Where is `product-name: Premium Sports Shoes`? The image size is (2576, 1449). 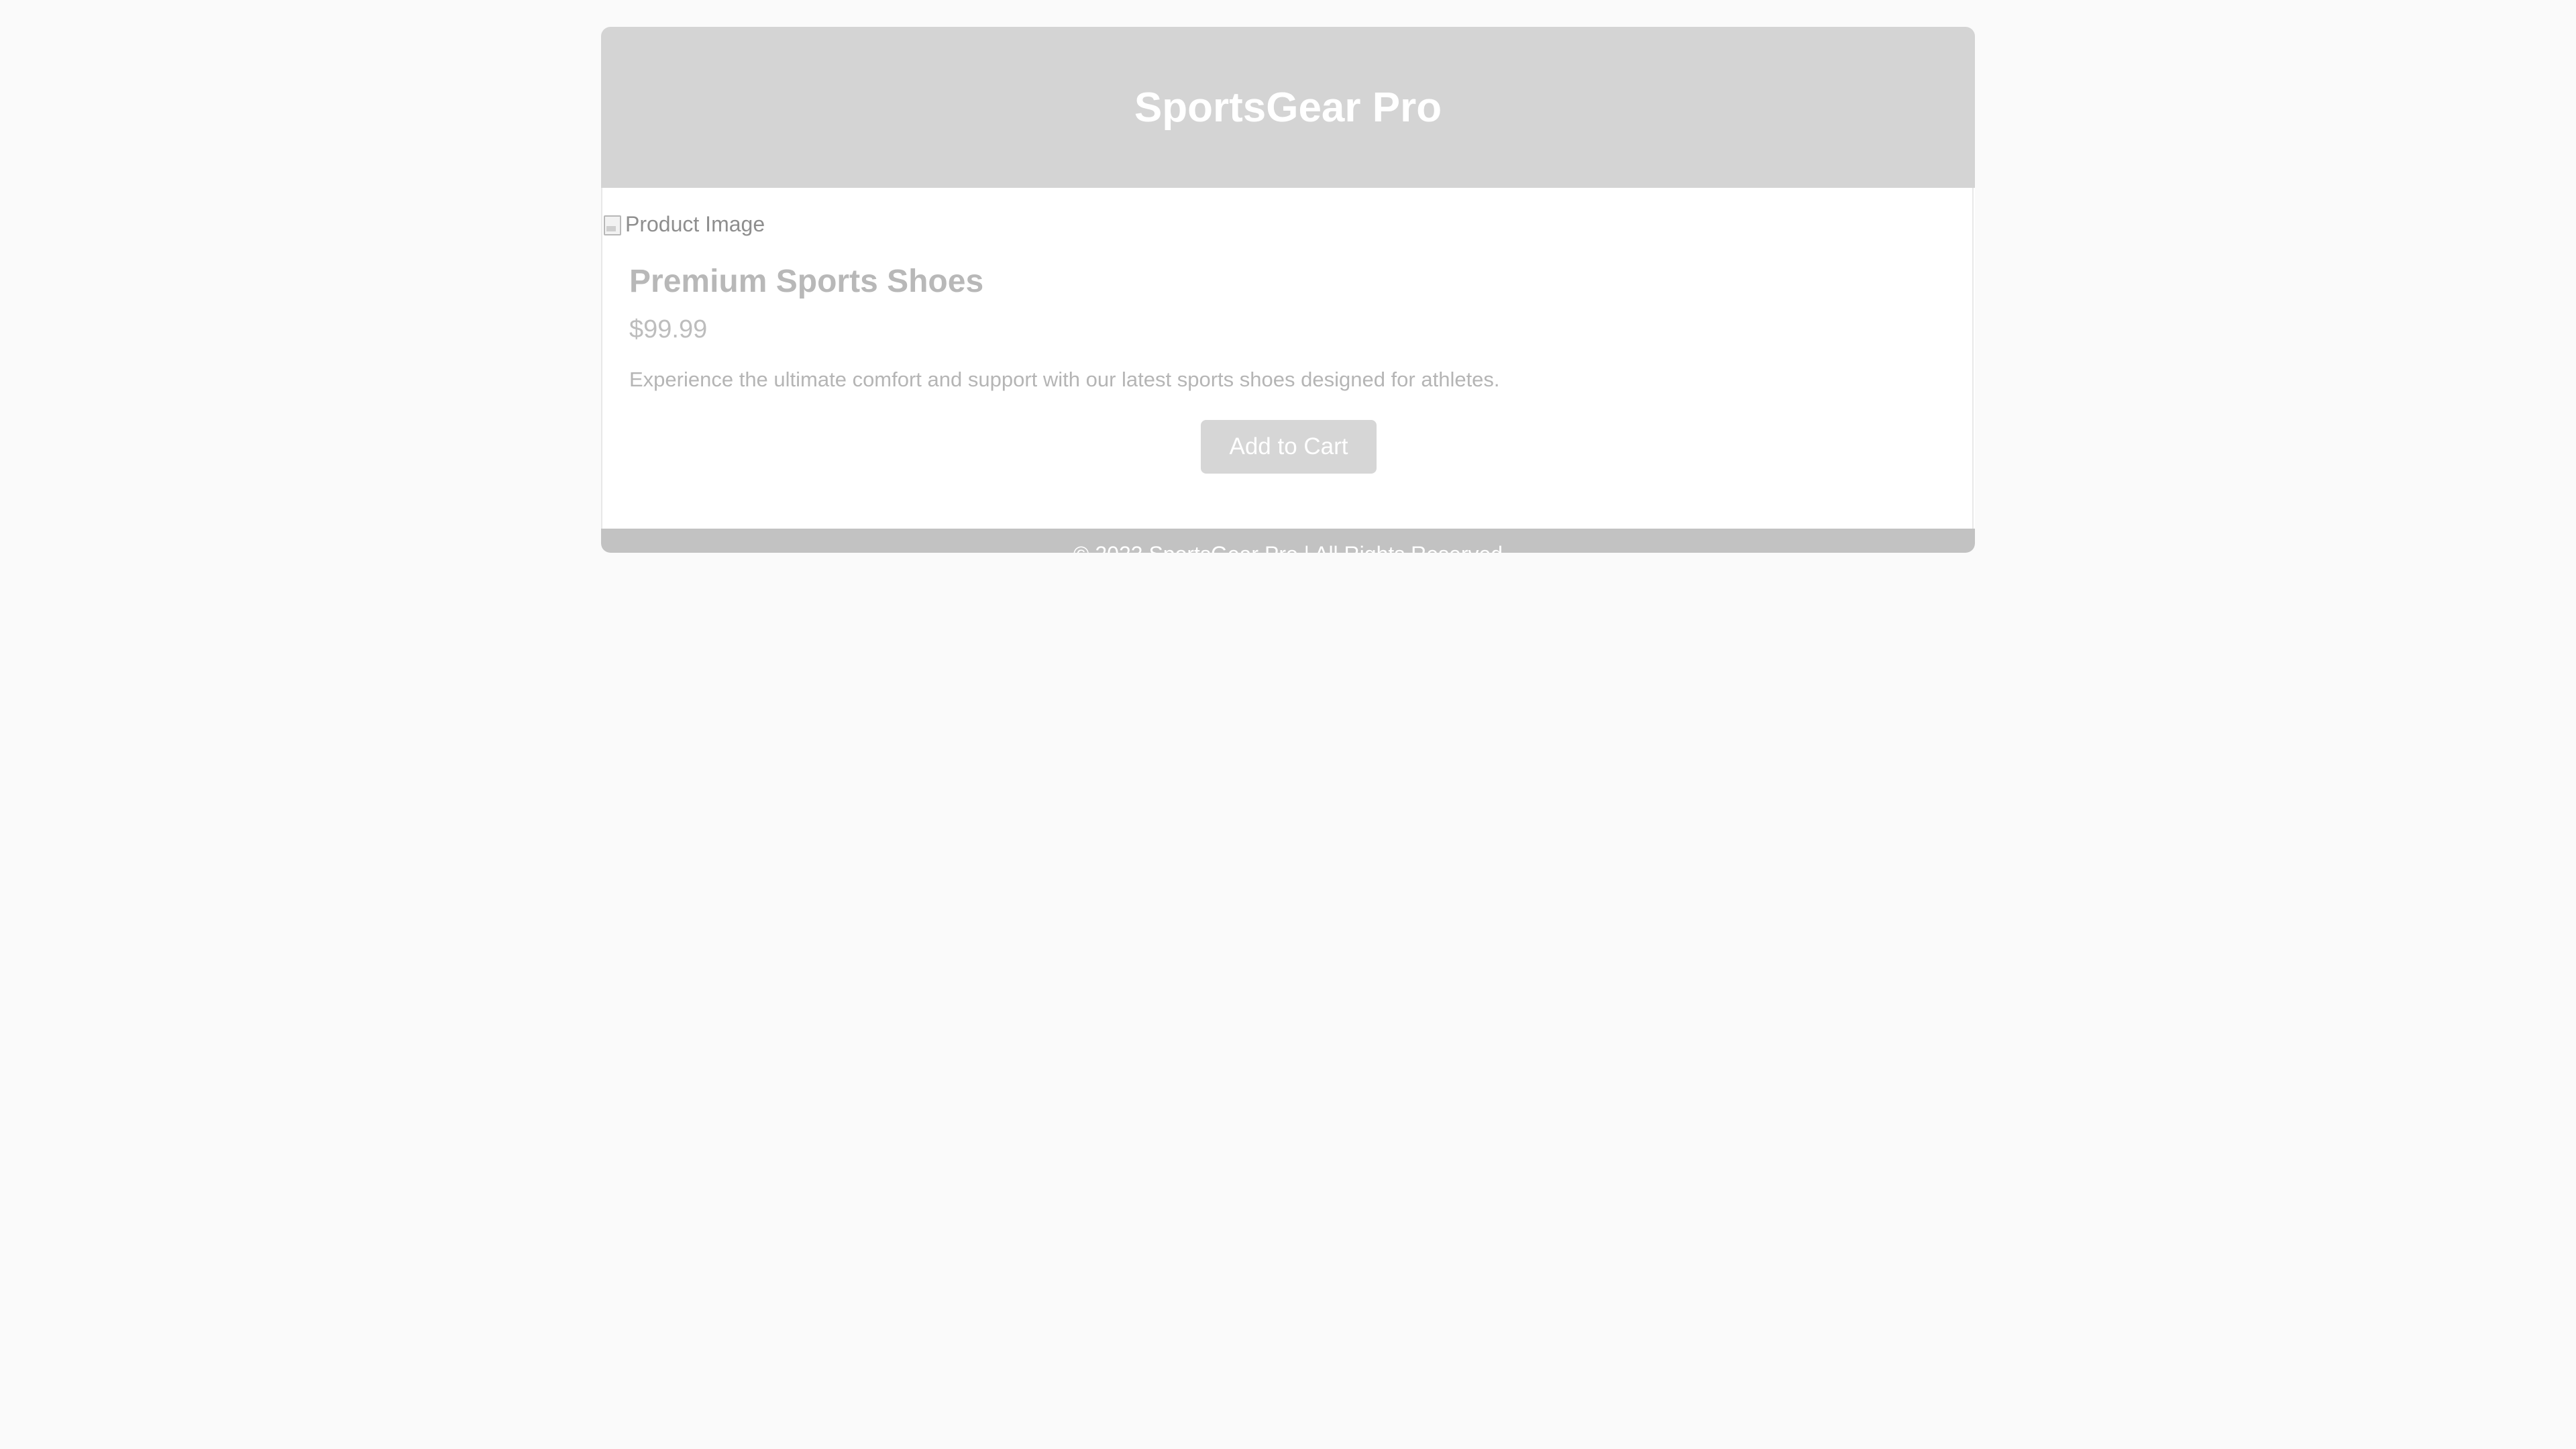
product-name: Premium Sports Shoes is located at coordinates (806, 281).